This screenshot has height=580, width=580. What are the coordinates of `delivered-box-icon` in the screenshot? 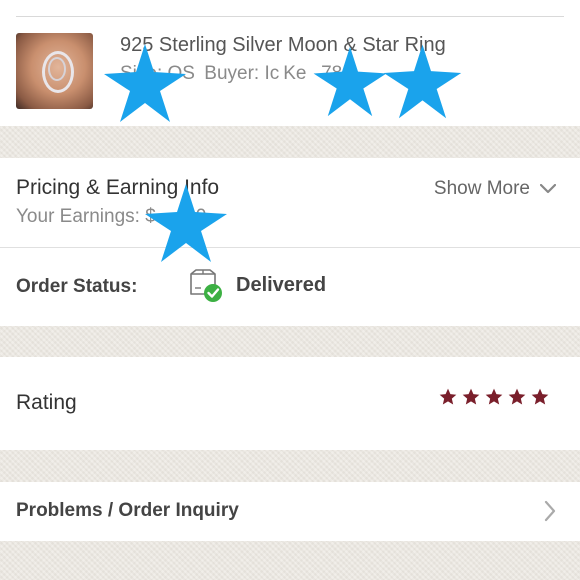 It's located at (206, 285).